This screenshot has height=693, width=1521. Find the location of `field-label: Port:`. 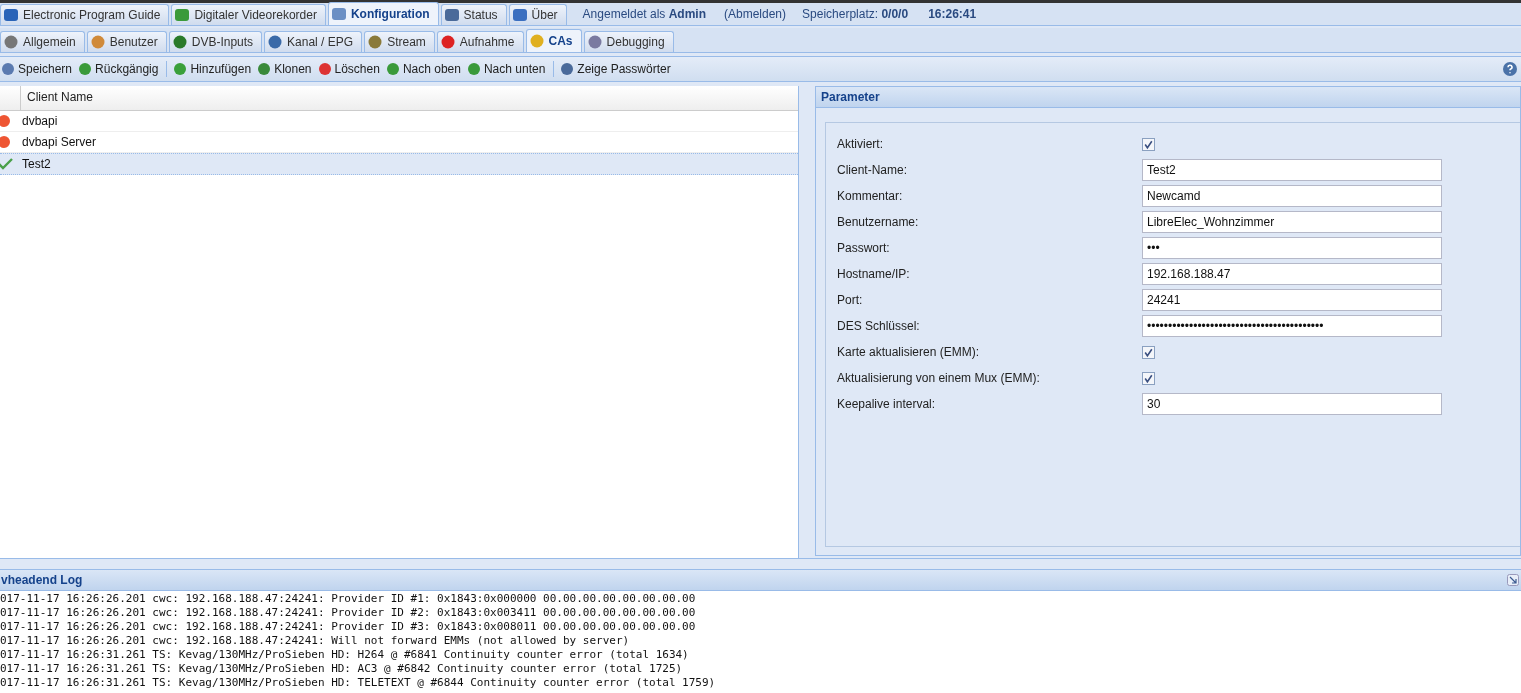

field-label: Port: is located at coordinates (850, 300).